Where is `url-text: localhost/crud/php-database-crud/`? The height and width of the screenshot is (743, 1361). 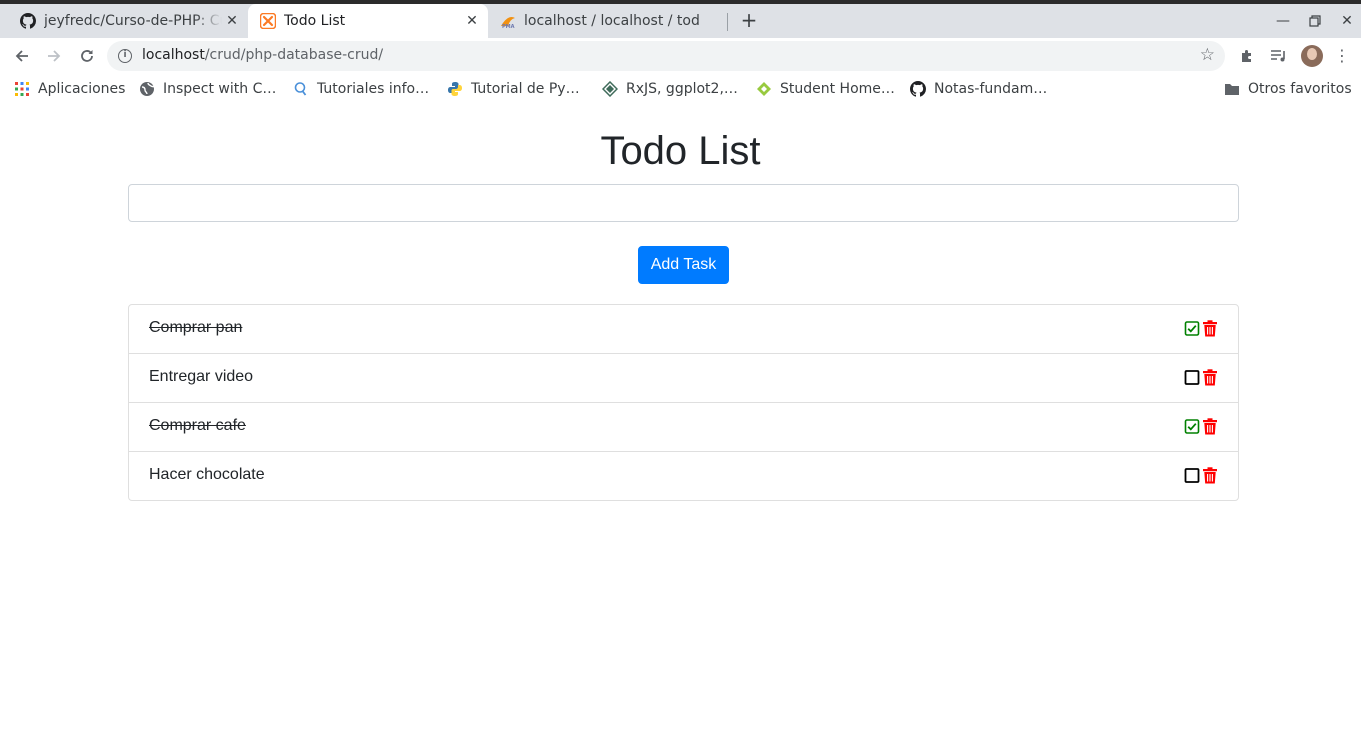 url-text: localhost/crud/php-database-crud/ is located at coordinates (263, 55).